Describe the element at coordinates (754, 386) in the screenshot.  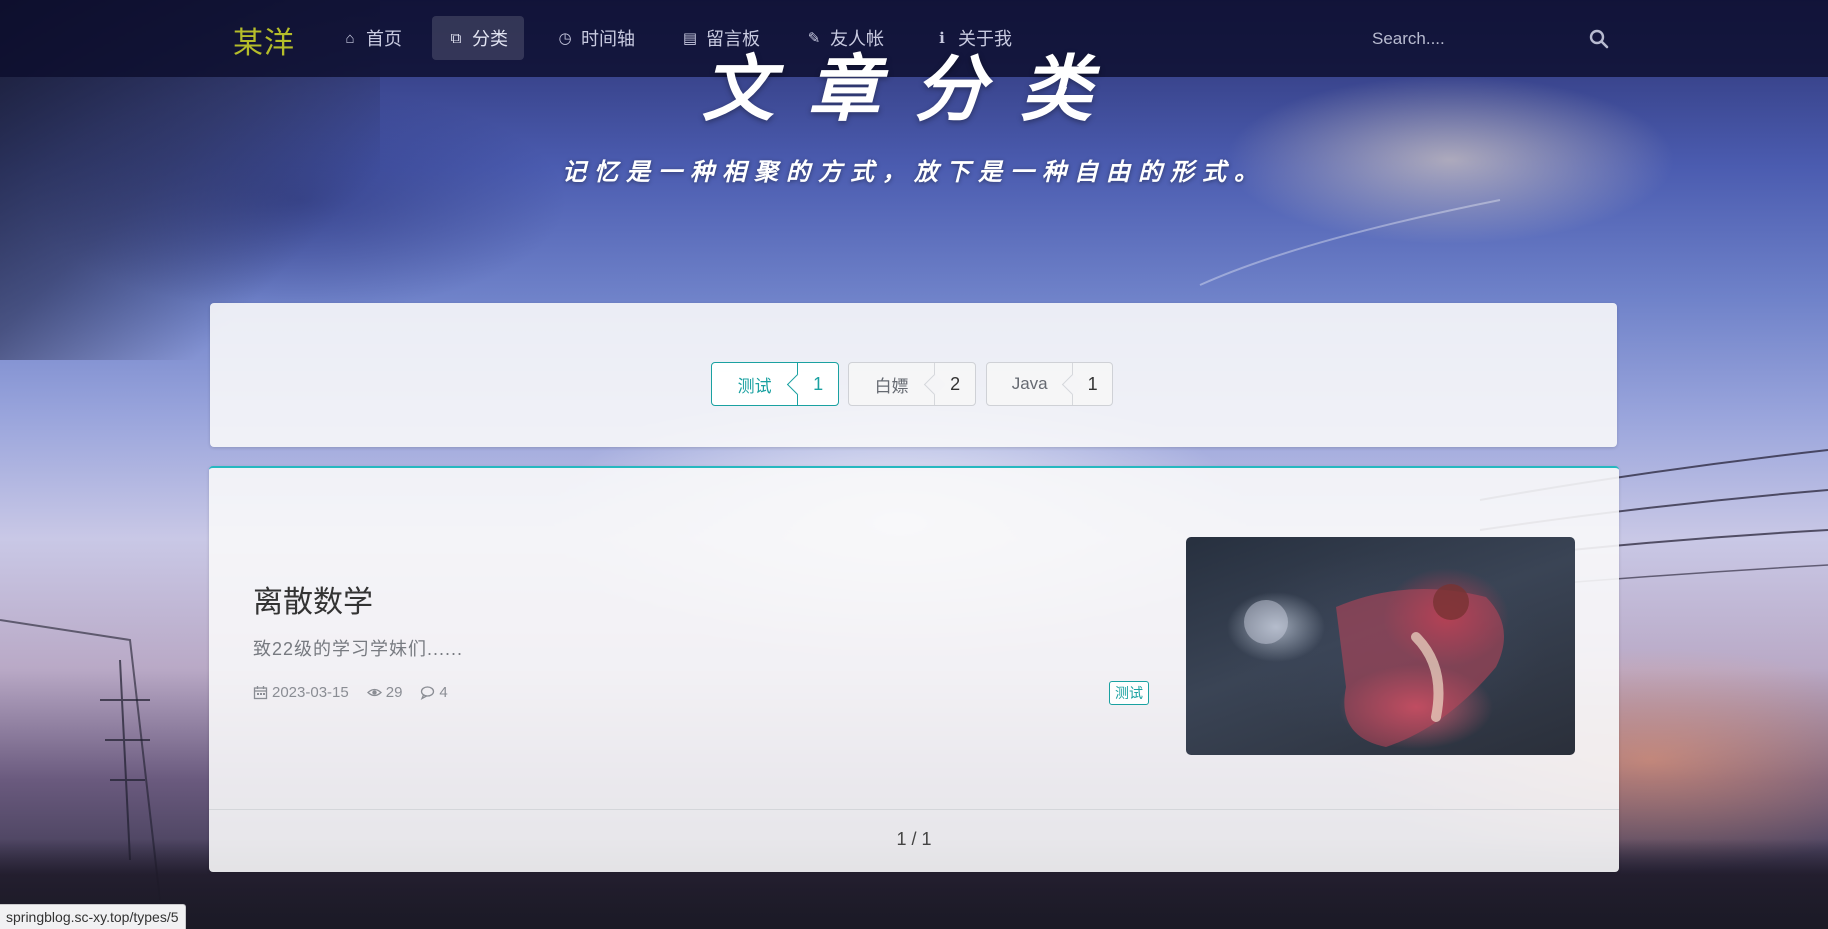
I see `category-name: 测试` at that location.